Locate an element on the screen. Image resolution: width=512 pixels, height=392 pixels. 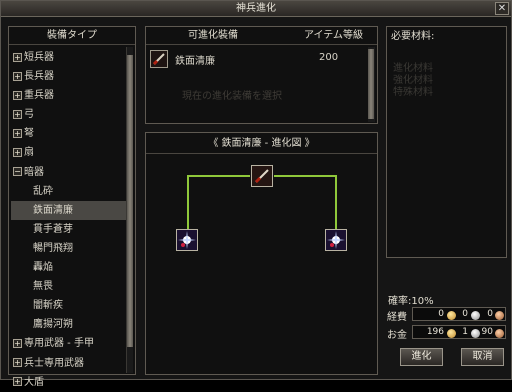
category-item: + 重兵器 is located at coordinates (69, 95).